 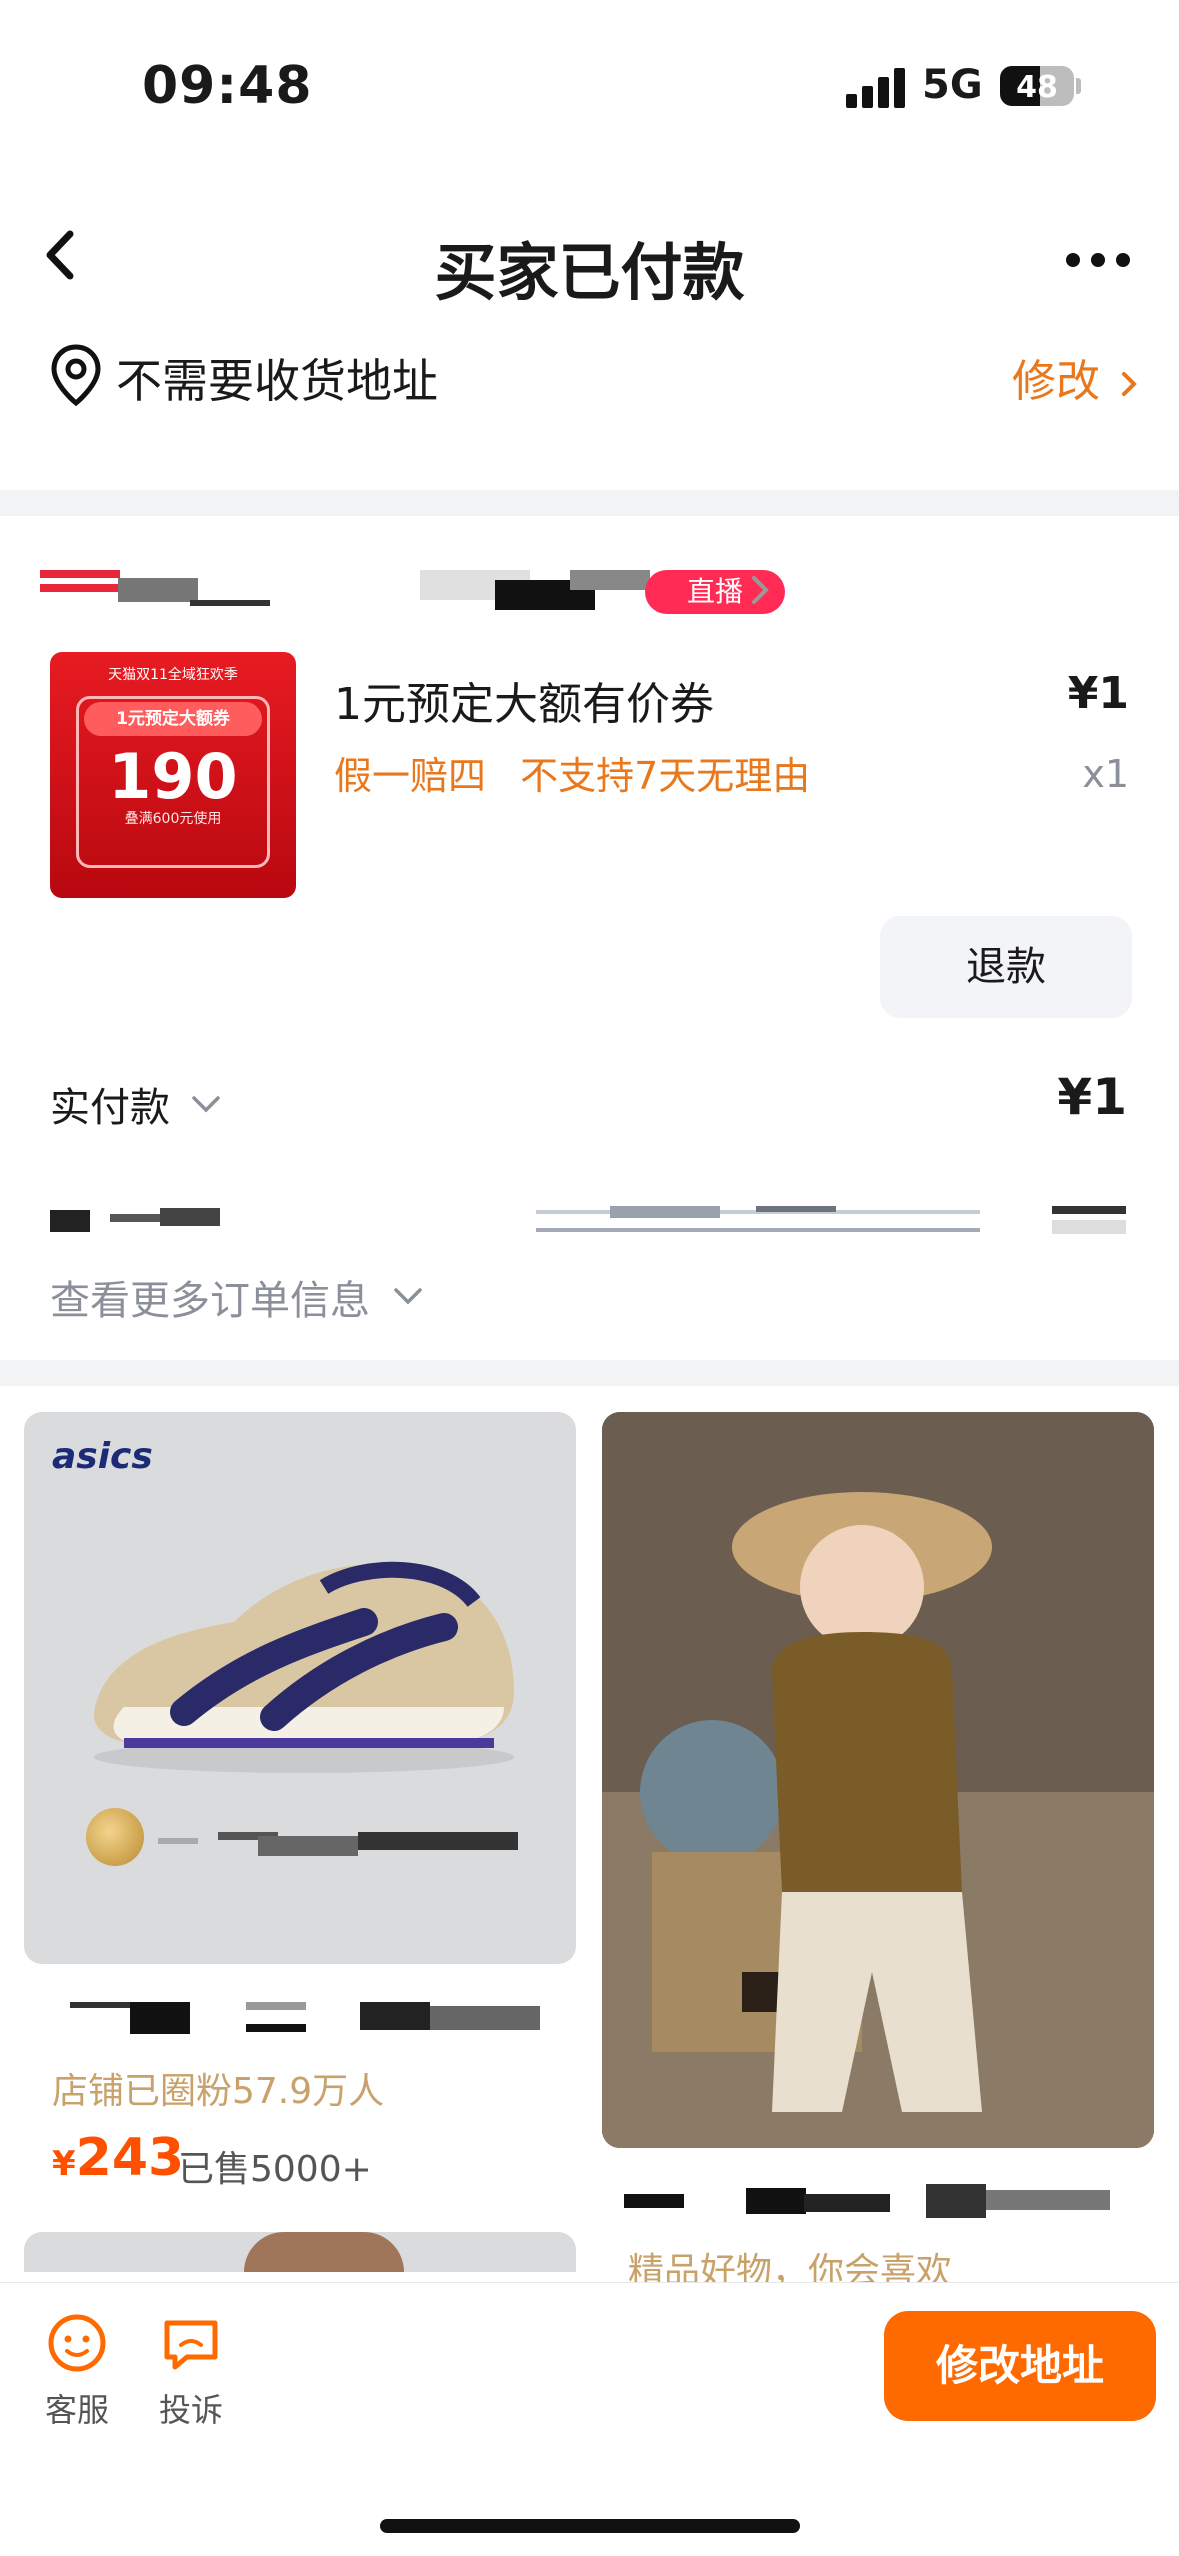 What do you see at coordinates (589, 2419) in the screenshot?
I see `bottom-bar: 客服 投诉 修改地址` at bounding box center [589, 2419].